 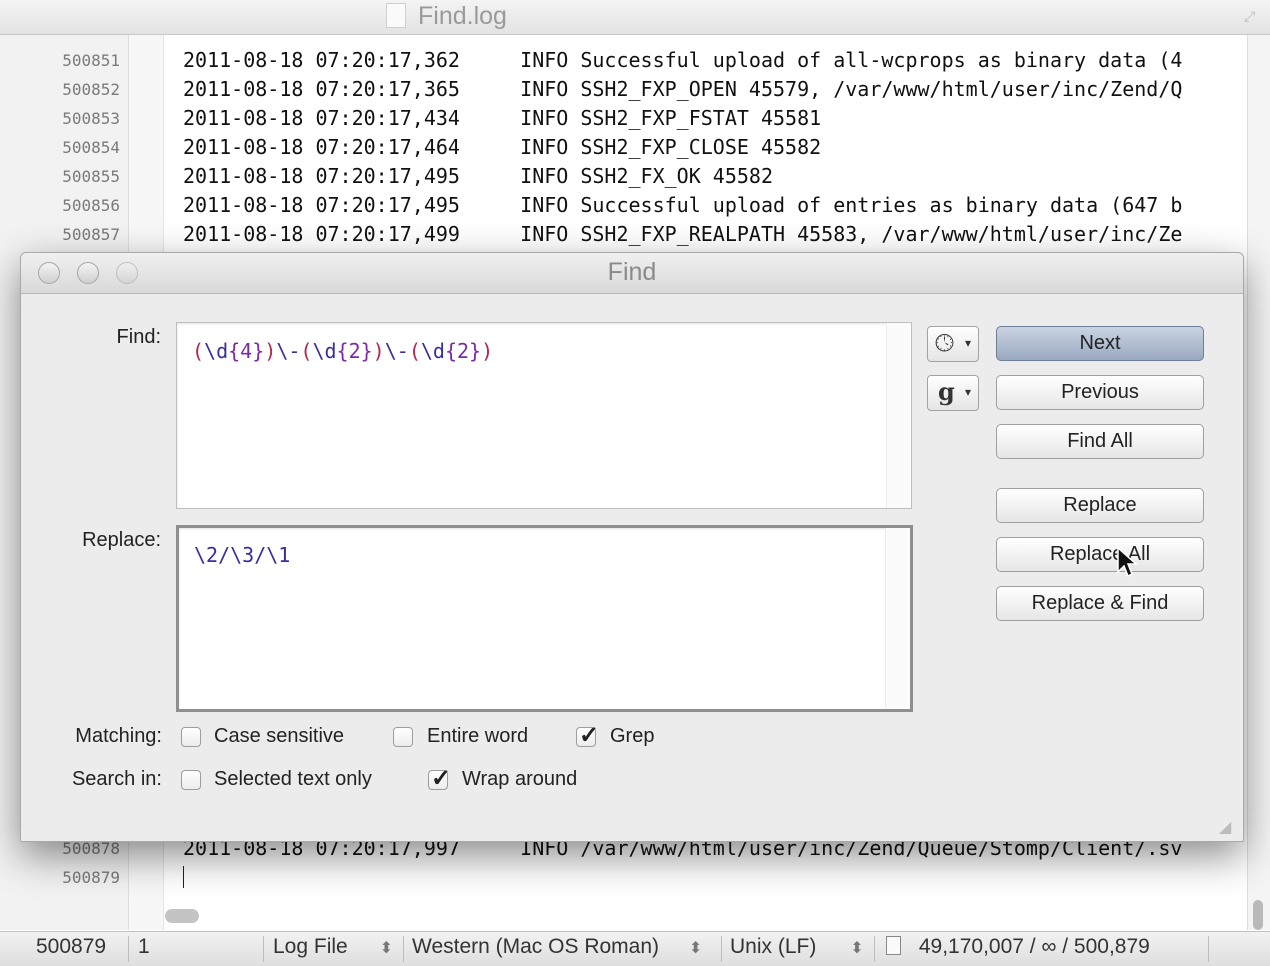 I want to click on resize-grip-icon: ◢, so click(x=1229, y=827).